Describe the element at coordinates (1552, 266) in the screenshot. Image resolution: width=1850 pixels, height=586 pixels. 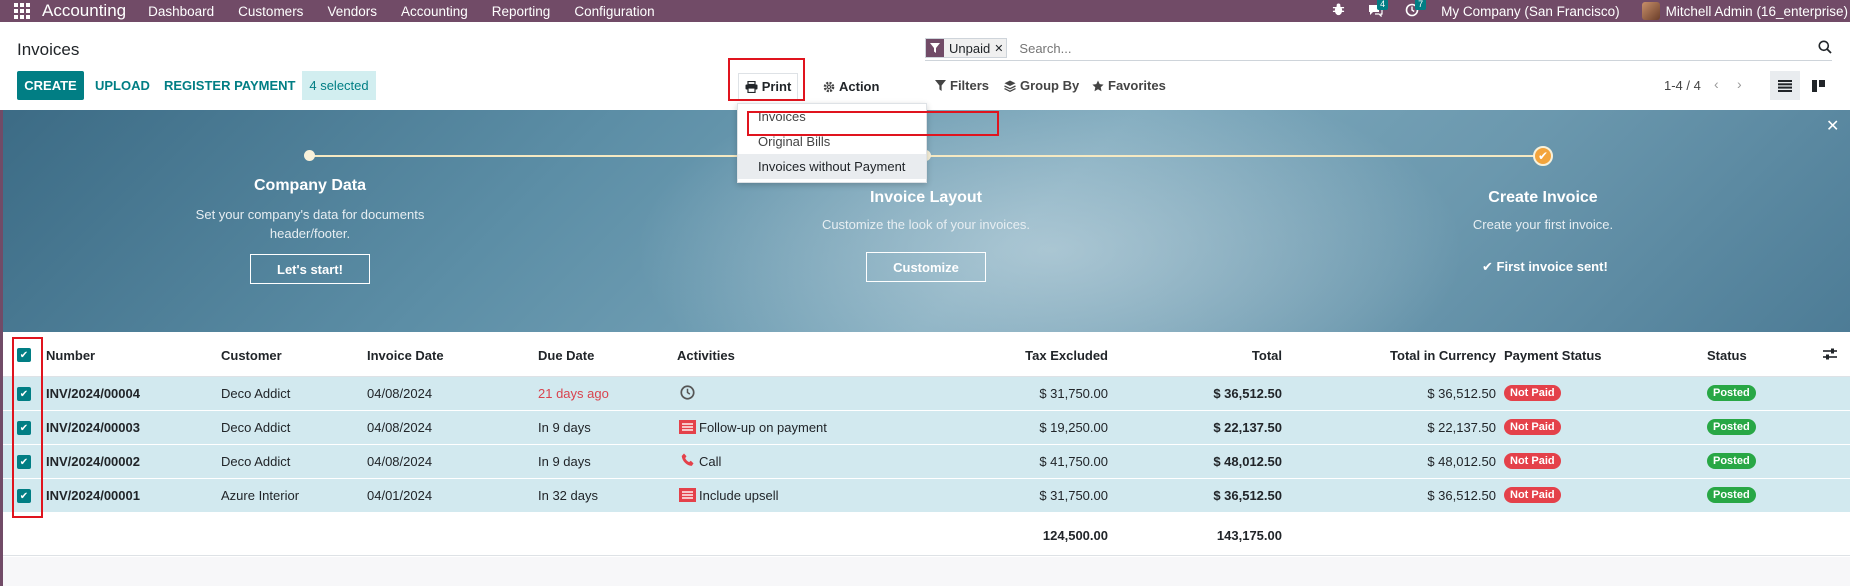
I see `step-complete-label: First invoice sent!` at that location.